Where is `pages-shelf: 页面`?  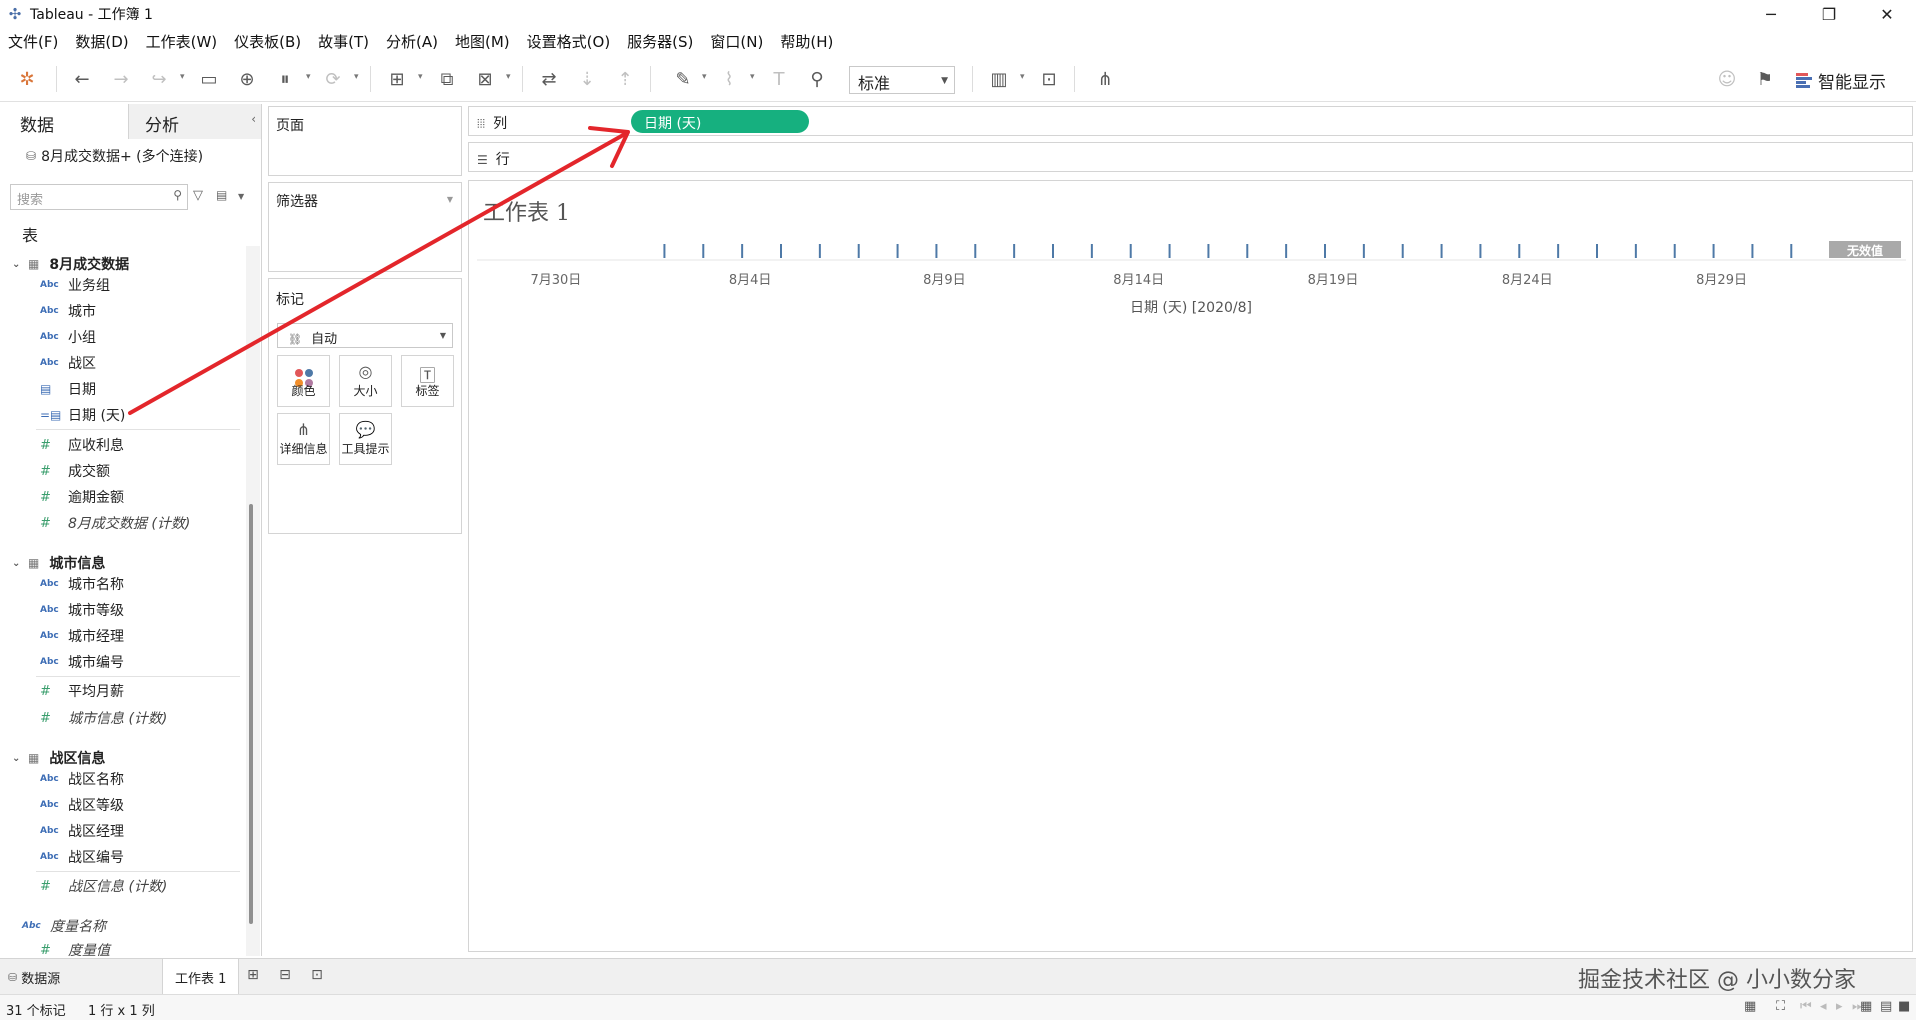 pages-shelf: 页面 is located at coordinates (365, 141).